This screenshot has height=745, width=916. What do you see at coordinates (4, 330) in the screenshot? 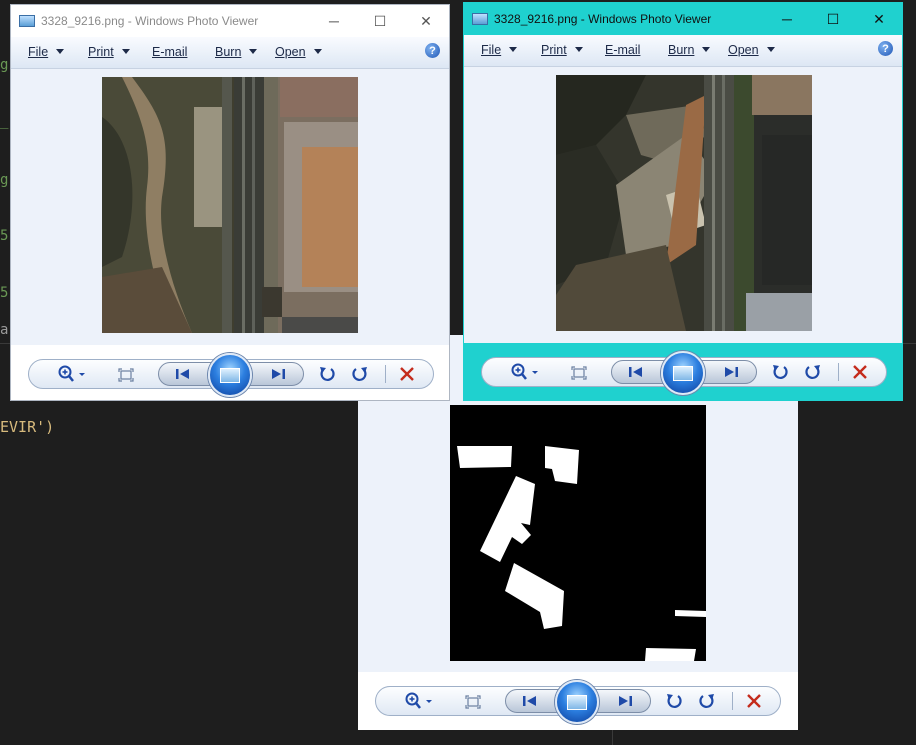
I see `code-fragment: a` at bounding box center [4, 330].